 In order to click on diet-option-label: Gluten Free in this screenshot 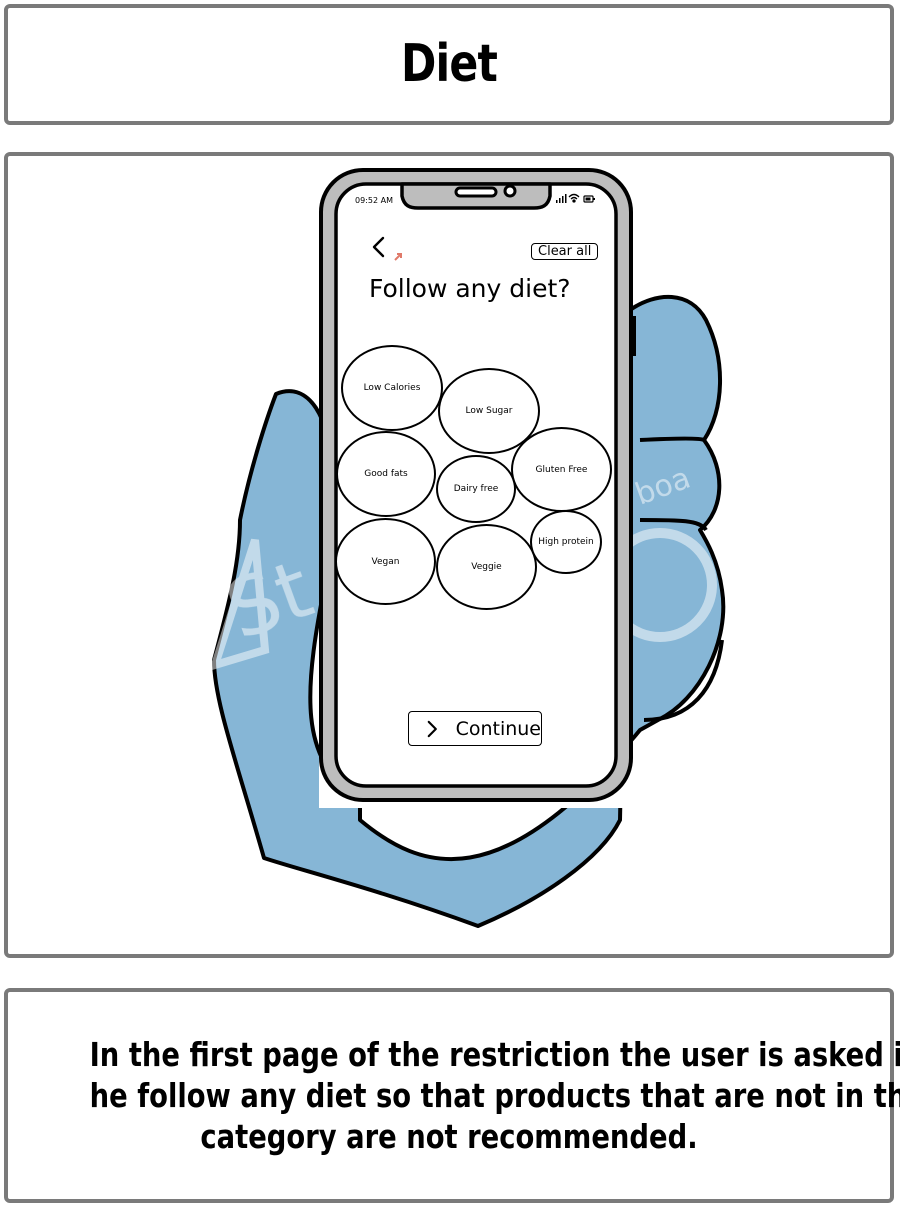, I will do `click(561, 469)`.